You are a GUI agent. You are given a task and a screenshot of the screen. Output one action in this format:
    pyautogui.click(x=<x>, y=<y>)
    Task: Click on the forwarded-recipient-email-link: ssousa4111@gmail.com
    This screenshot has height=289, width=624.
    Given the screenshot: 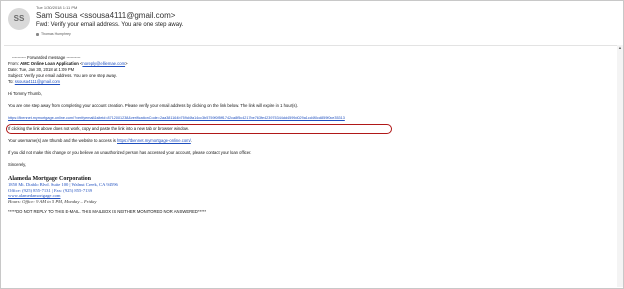 What is the action you would take?
    pyautogui.click(x=37, y=81)
    